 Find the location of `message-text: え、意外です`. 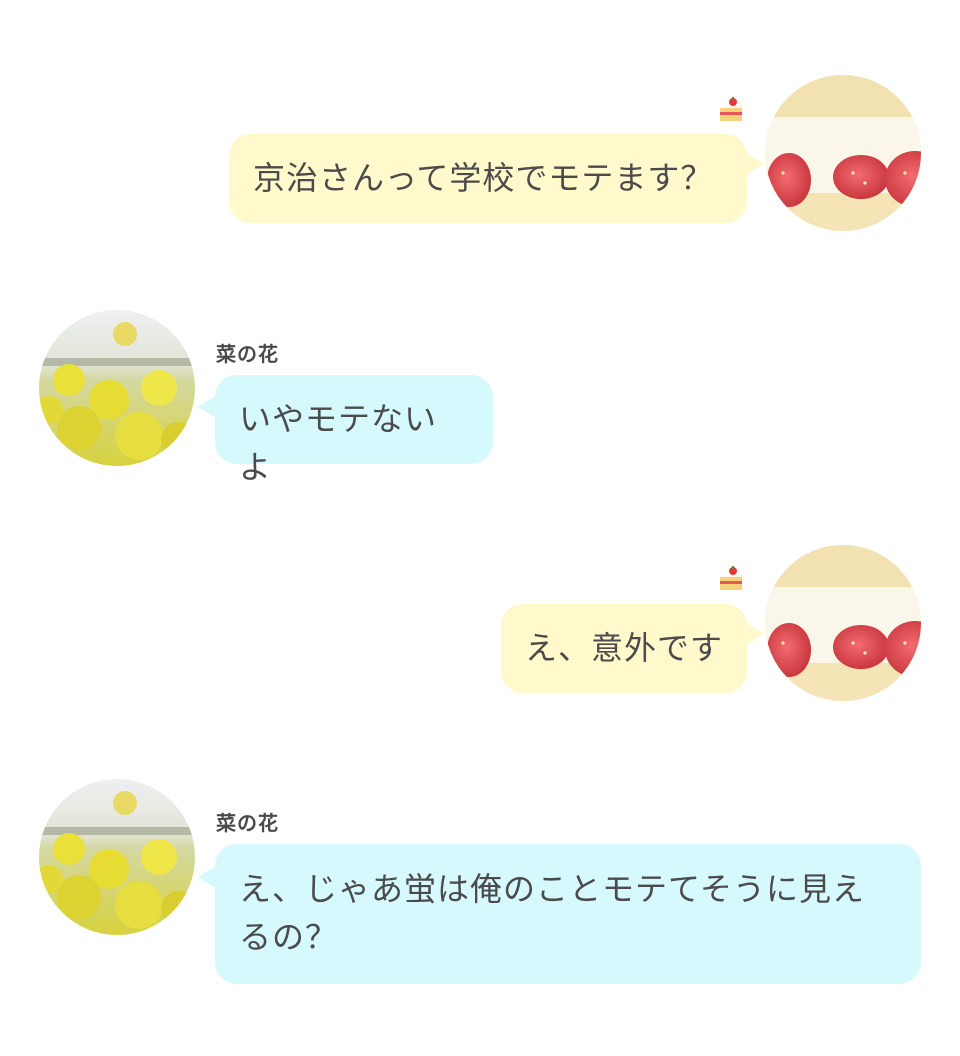

message-text: え、意外です is located at coordinates (624, 648).